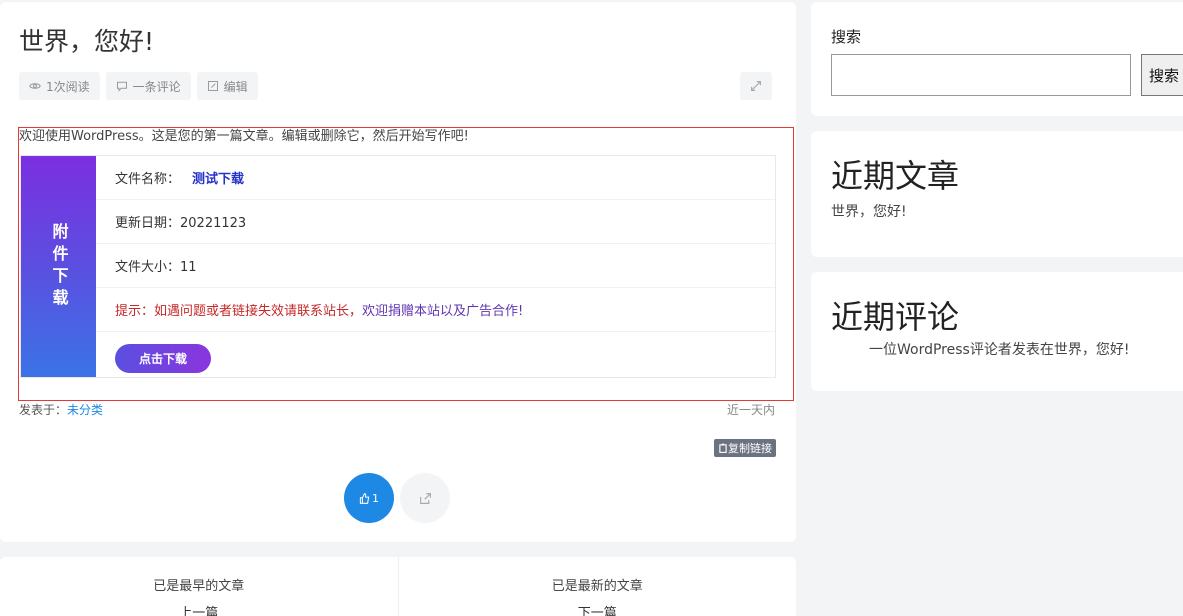  What do you see at coordinates (364, 498) in the screenshot?
I see `thumbs-up-icon` at bounding box center [364, 498].